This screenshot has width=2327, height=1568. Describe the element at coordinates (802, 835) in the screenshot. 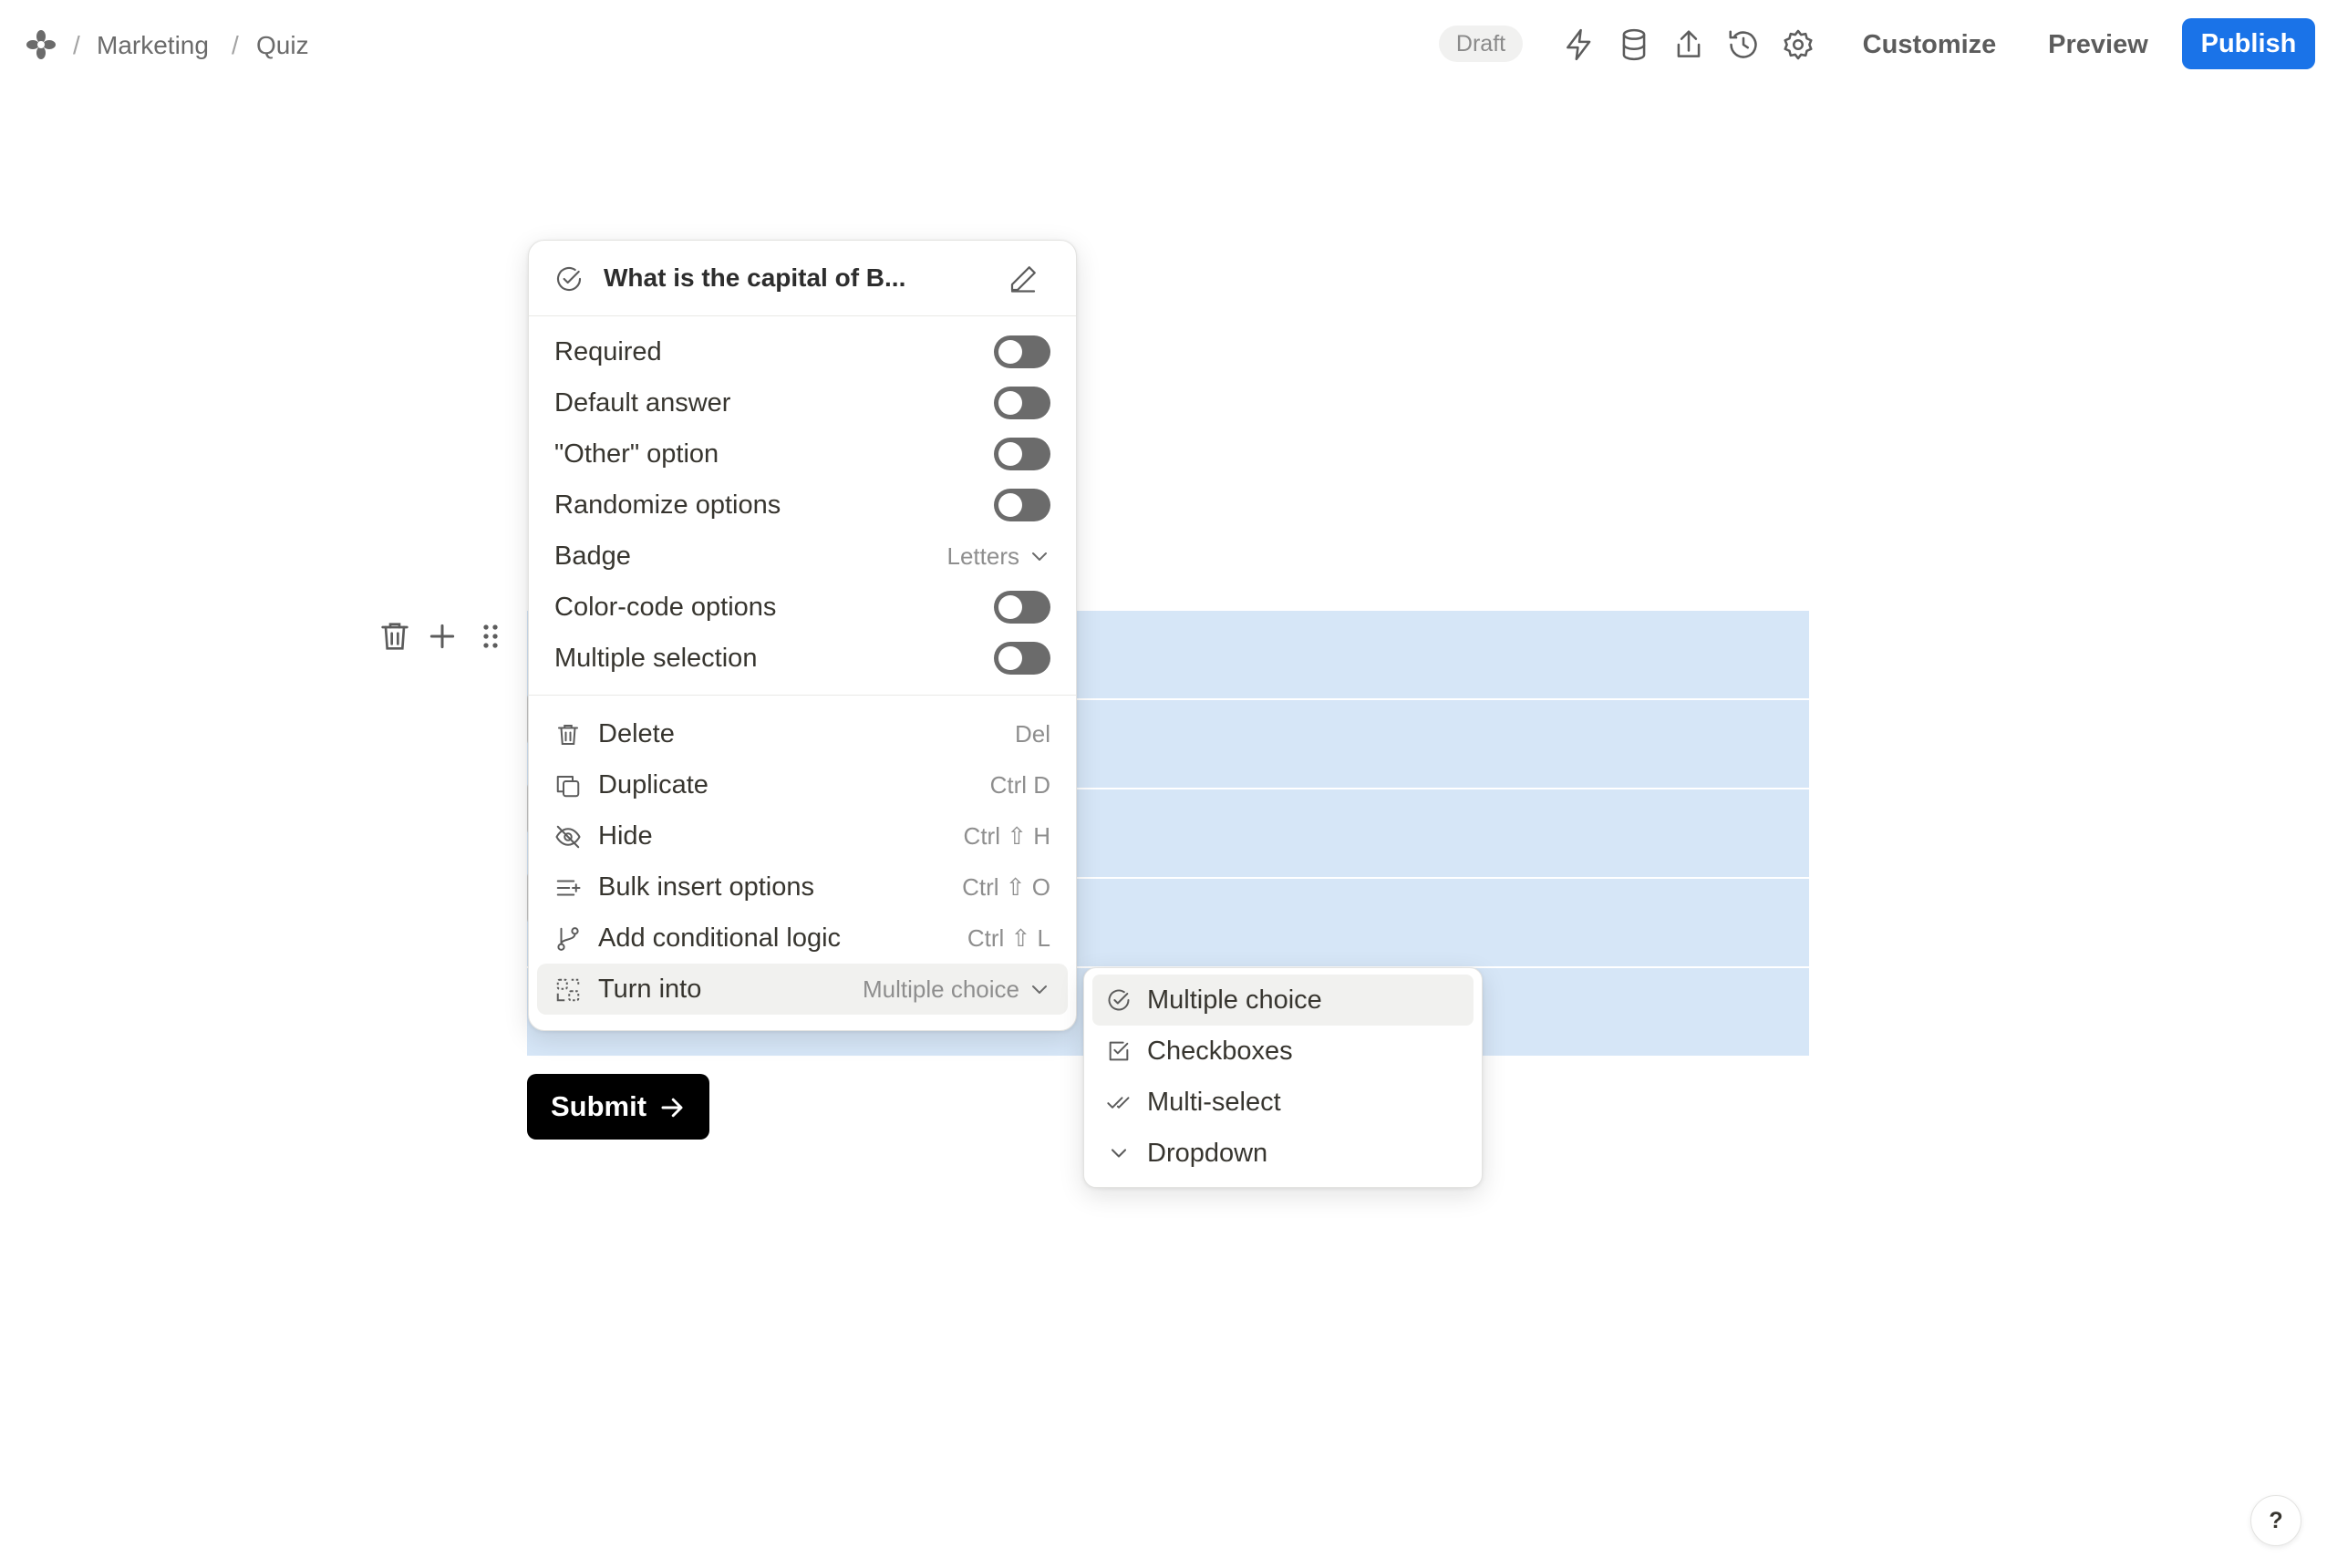

I see `action-hide: Hide Ctrl ⇧ H` at that location.